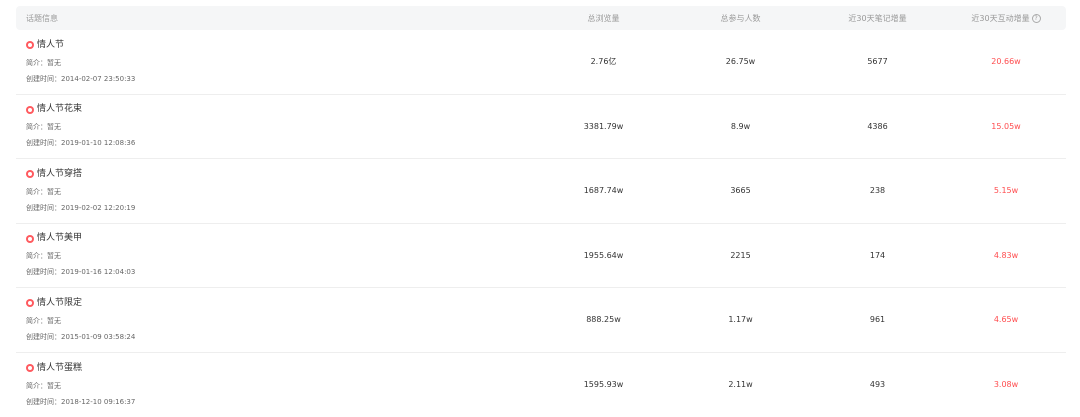 Image resolution: width=1080 pixels, height=417 pixels. What do you see at coordinates (59, 238) in the screenshot?
I see `topic-name: 情人节美甲` at bounding box center [59, 238].